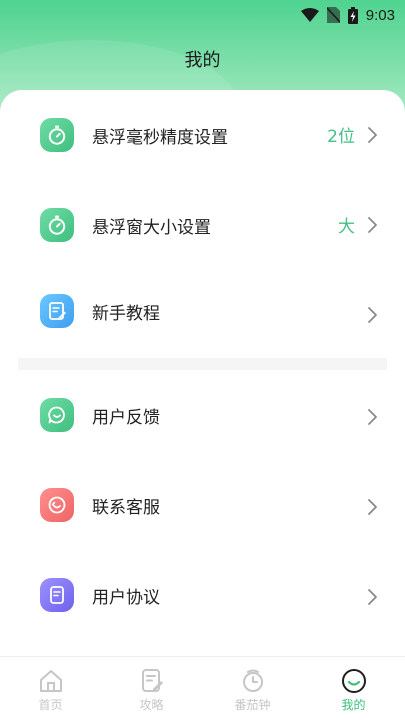 This screenshot has width=405, height=720. Describe the element at coordinates (309, 15) in the screenshot. I see `wifi-icon` at that location.